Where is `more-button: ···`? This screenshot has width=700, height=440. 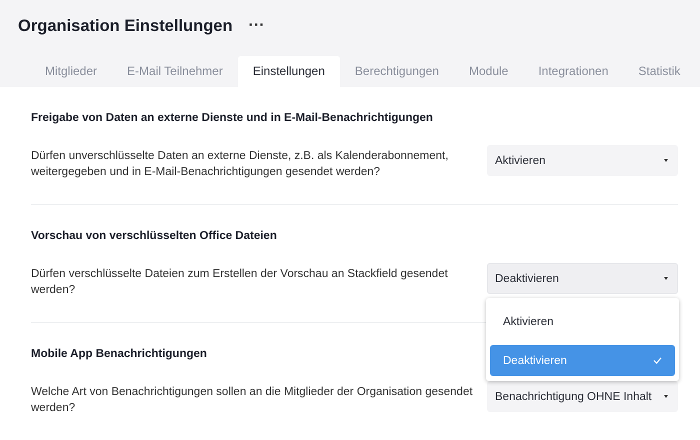
more-button: ··· is located at coordinates (256, 26).